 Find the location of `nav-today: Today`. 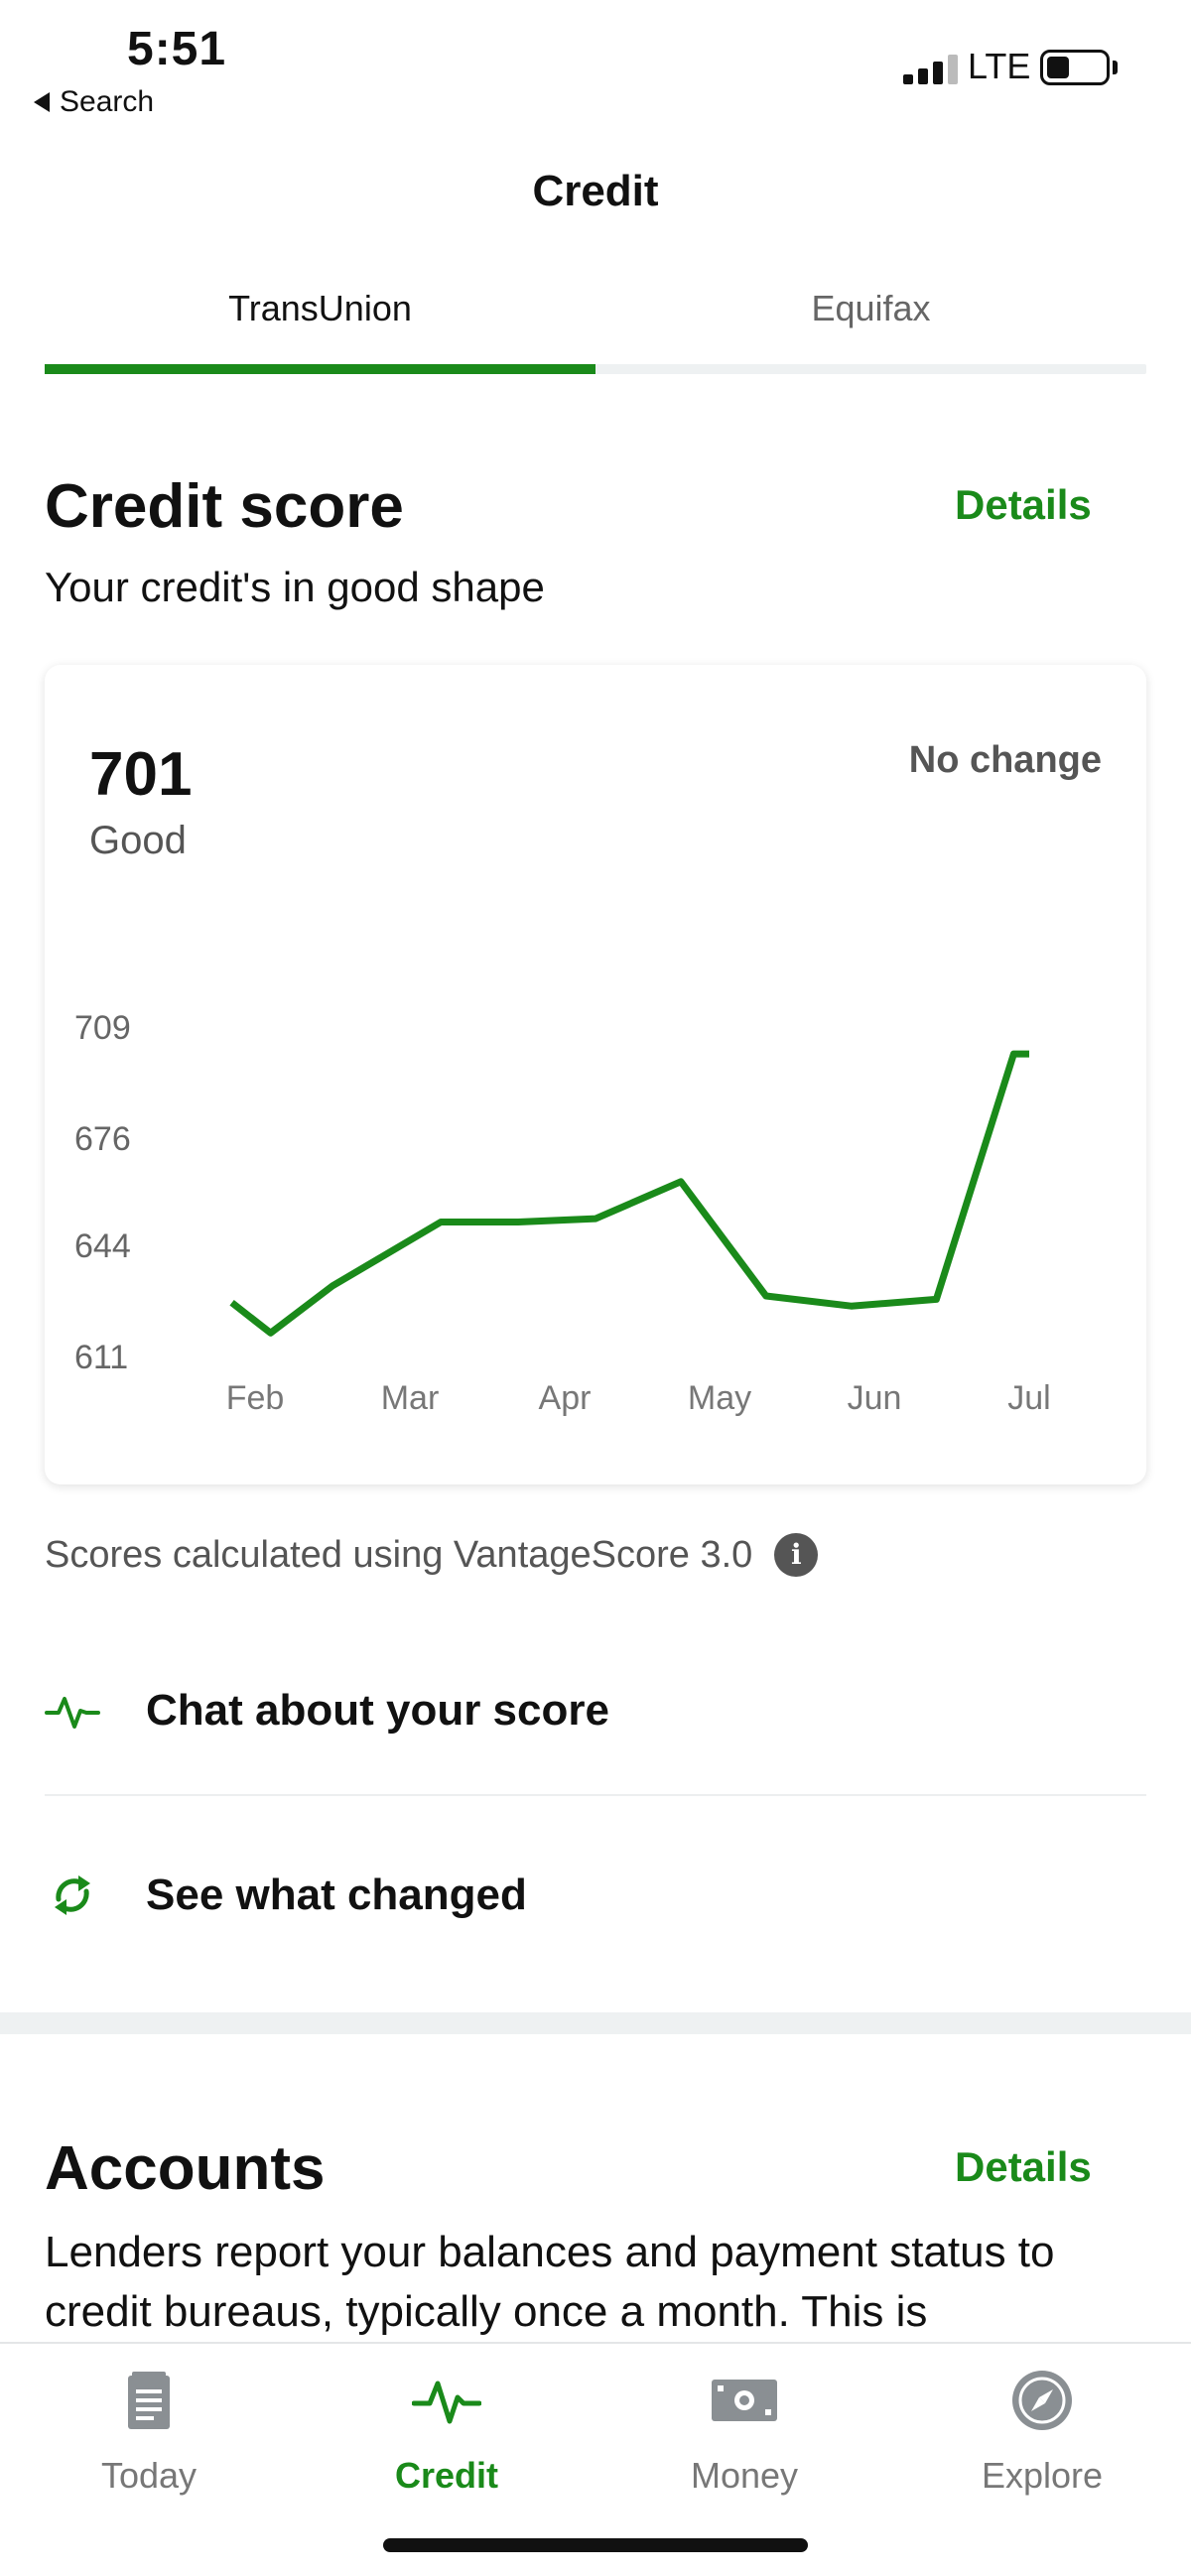

nav-today: Today is located at coordinates (149, 2431).